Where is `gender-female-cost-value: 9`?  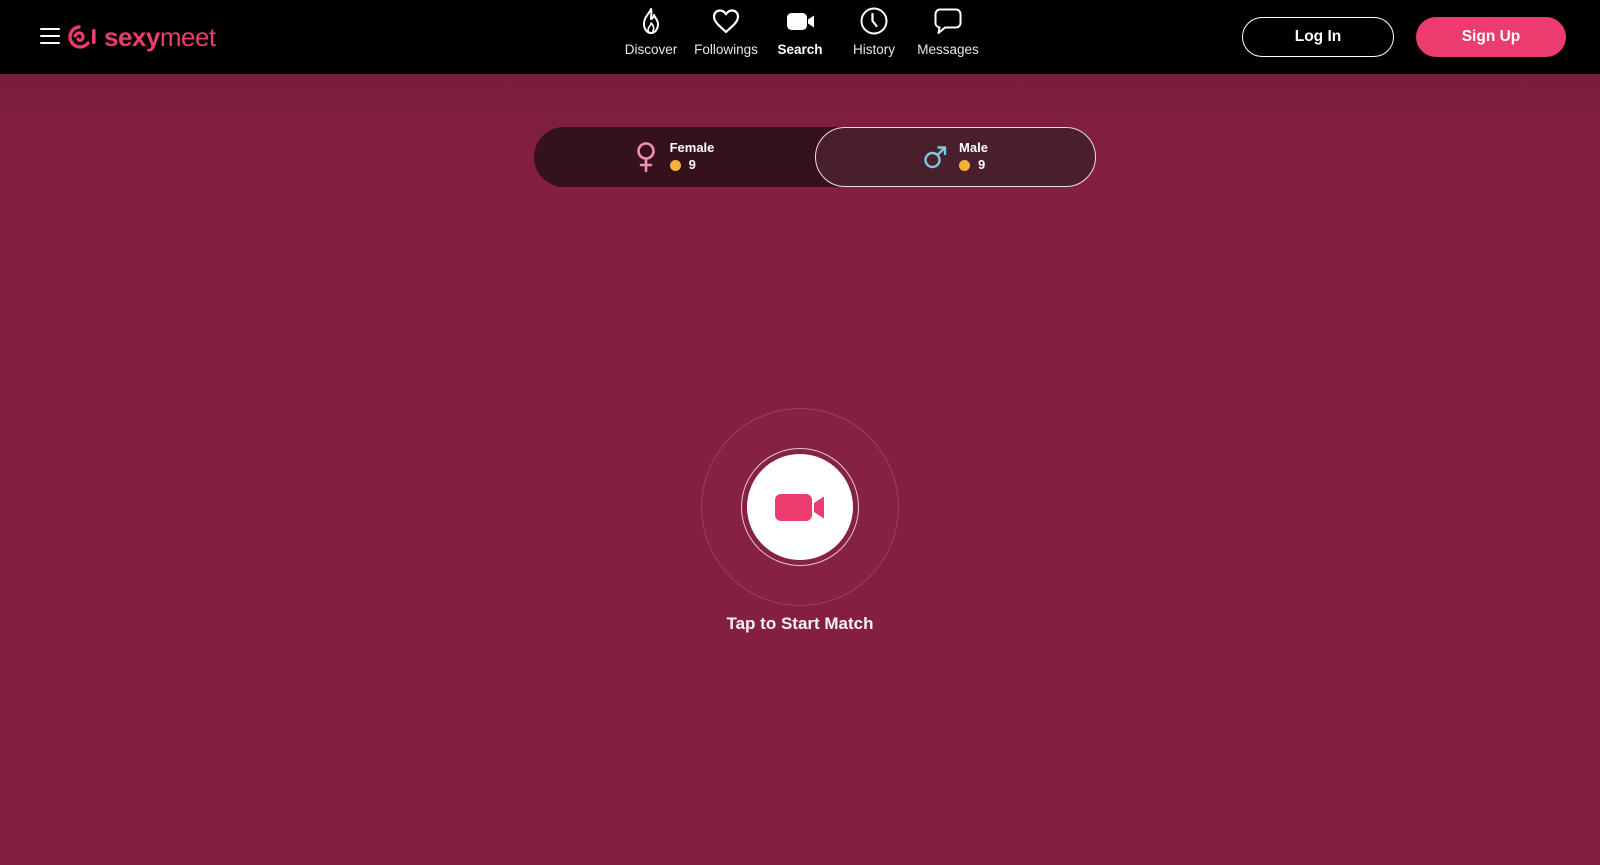
gender-female-cost-value: 9 is located at coordinates (692, 164).